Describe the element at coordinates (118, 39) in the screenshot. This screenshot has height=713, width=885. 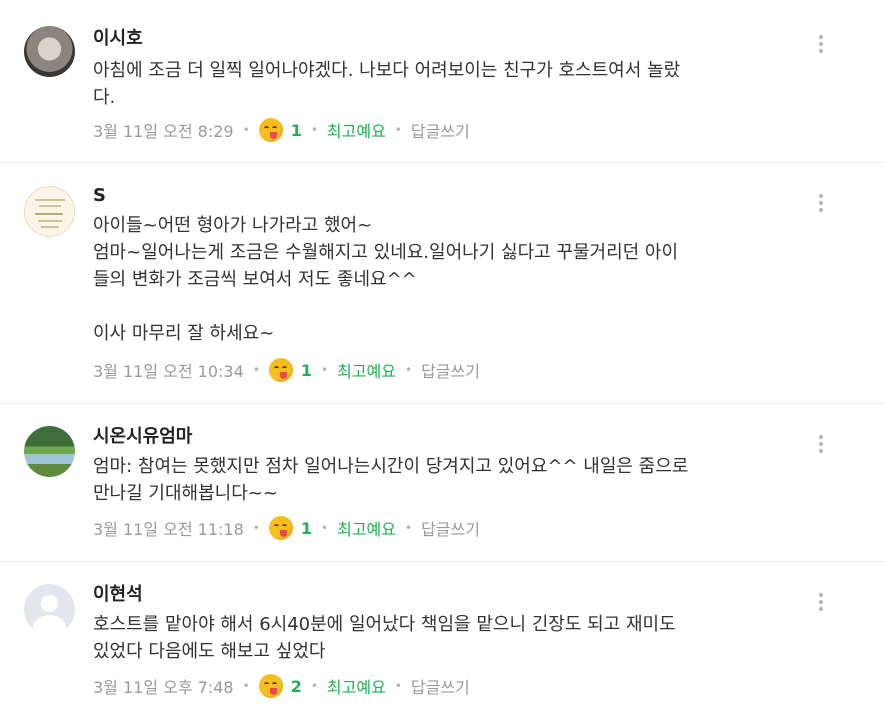
I see `comment-author: 이시호` at that location.